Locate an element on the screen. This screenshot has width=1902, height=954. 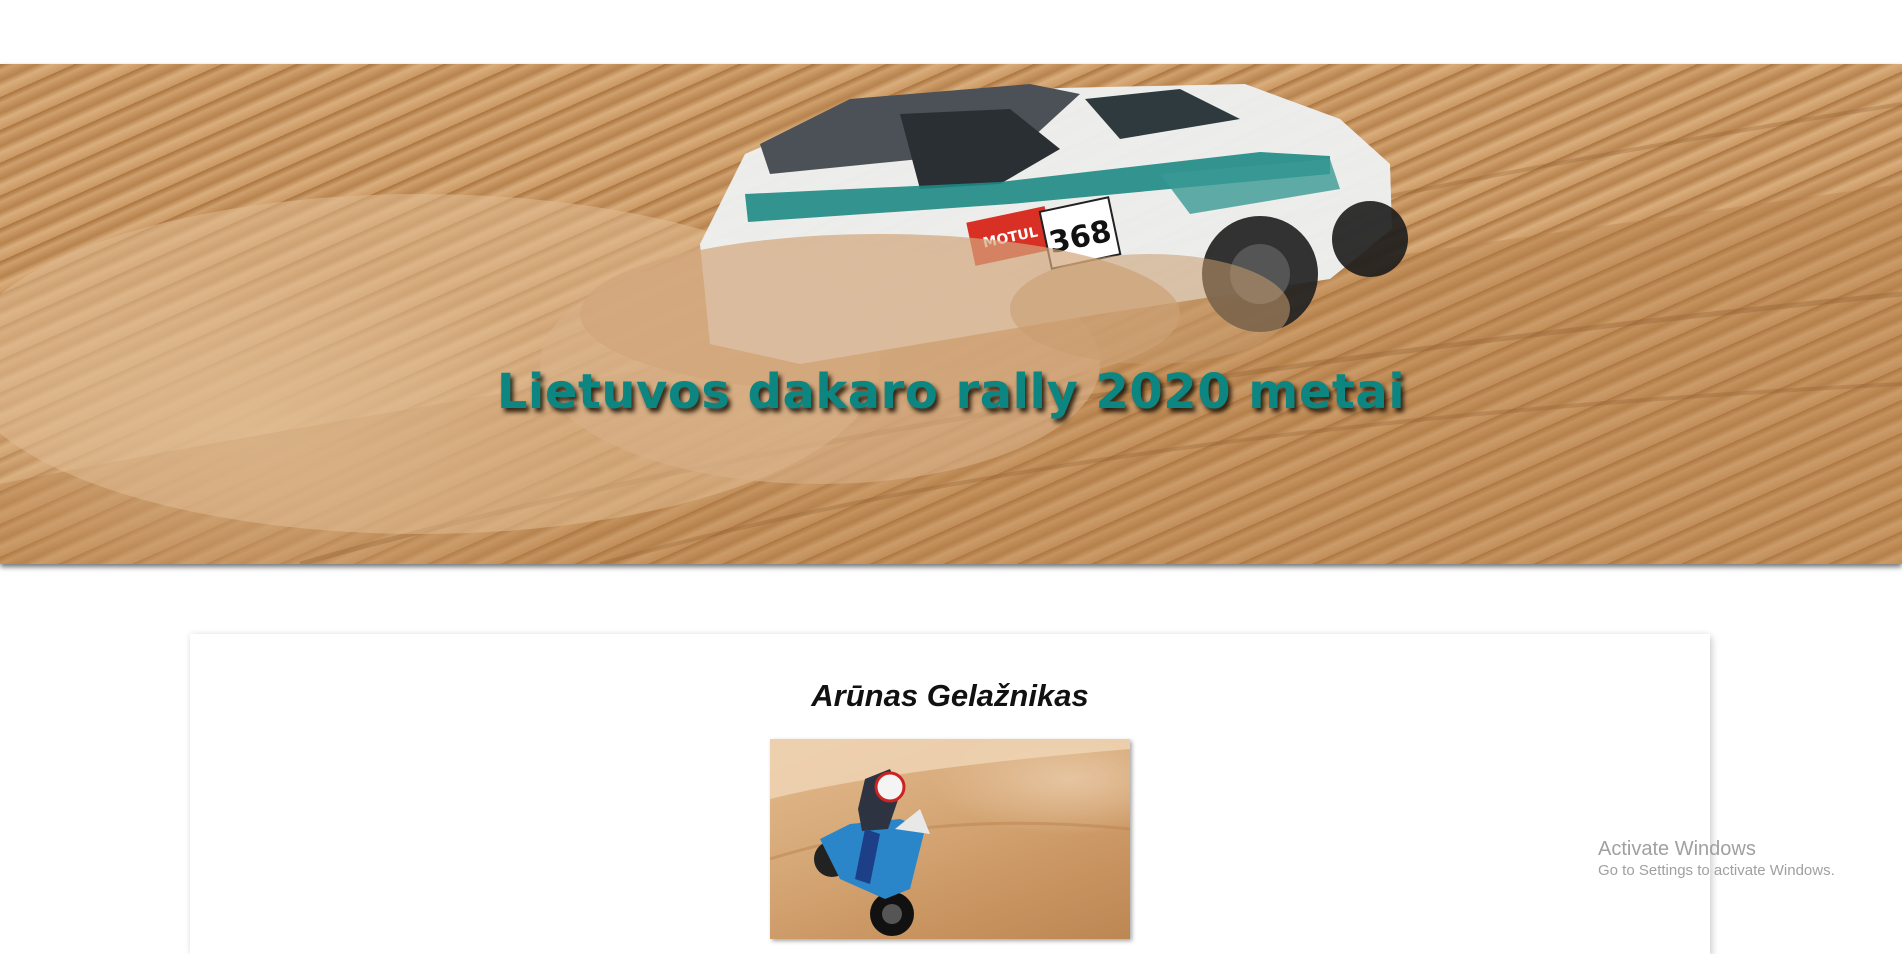
top-bar is located at coordinates (951, 32).